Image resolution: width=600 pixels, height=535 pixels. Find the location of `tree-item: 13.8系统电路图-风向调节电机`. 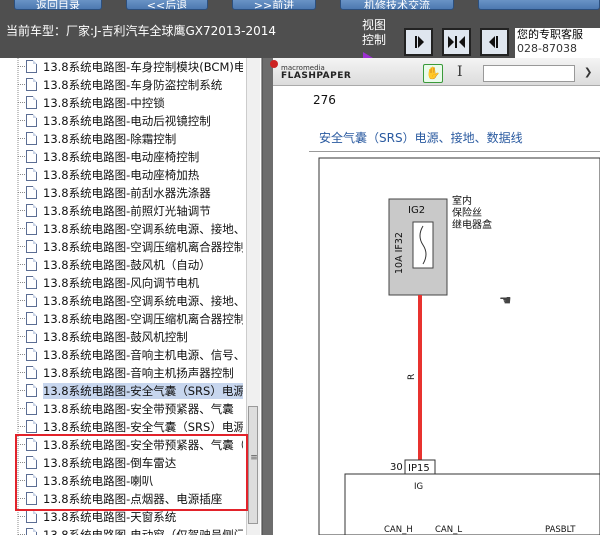

tree-item: 13.8系统电路图-风向调节电机 is located at coordinates (134, 282).